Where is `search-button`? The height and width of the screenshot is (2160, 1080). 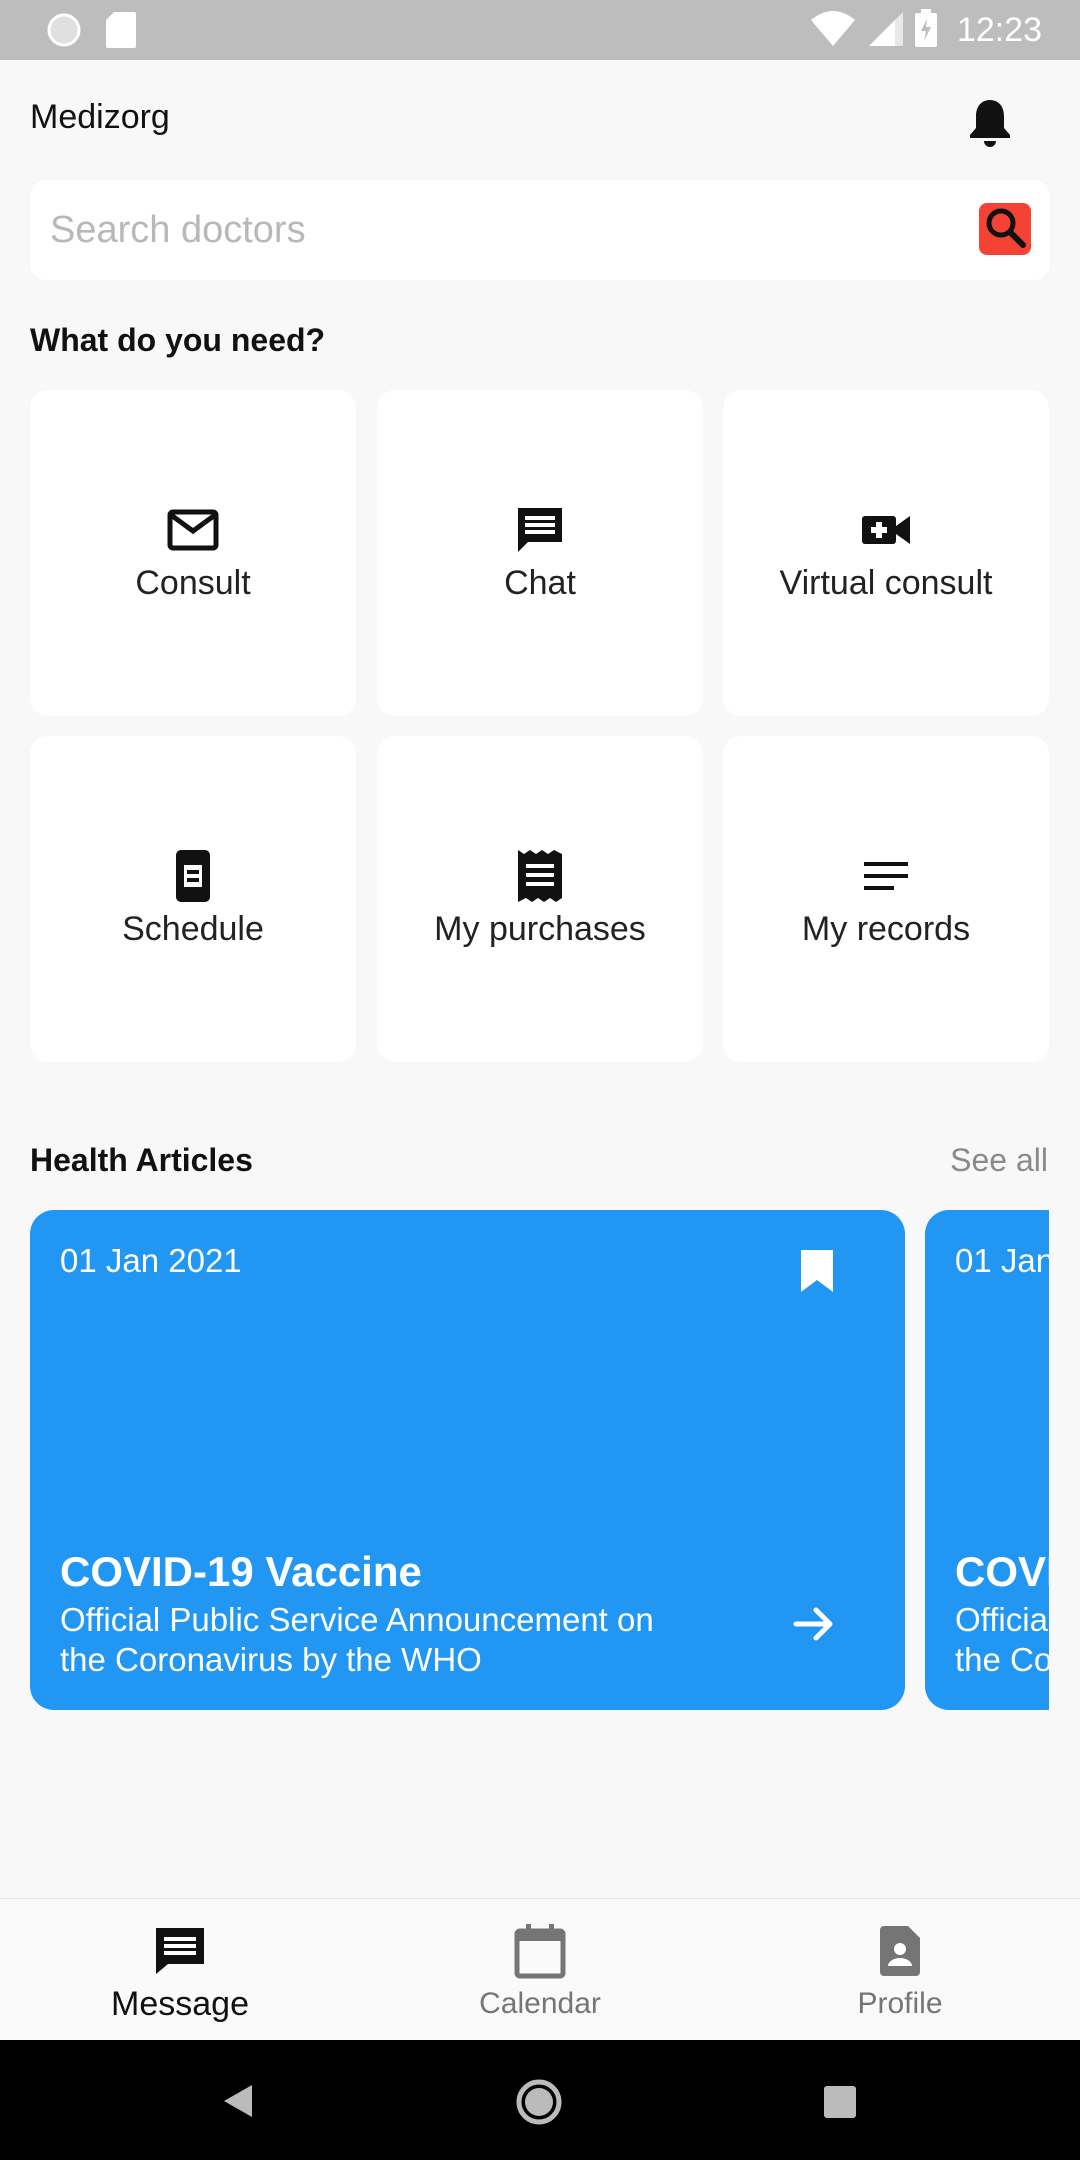
search-button is located at coordinates (1005, 229).